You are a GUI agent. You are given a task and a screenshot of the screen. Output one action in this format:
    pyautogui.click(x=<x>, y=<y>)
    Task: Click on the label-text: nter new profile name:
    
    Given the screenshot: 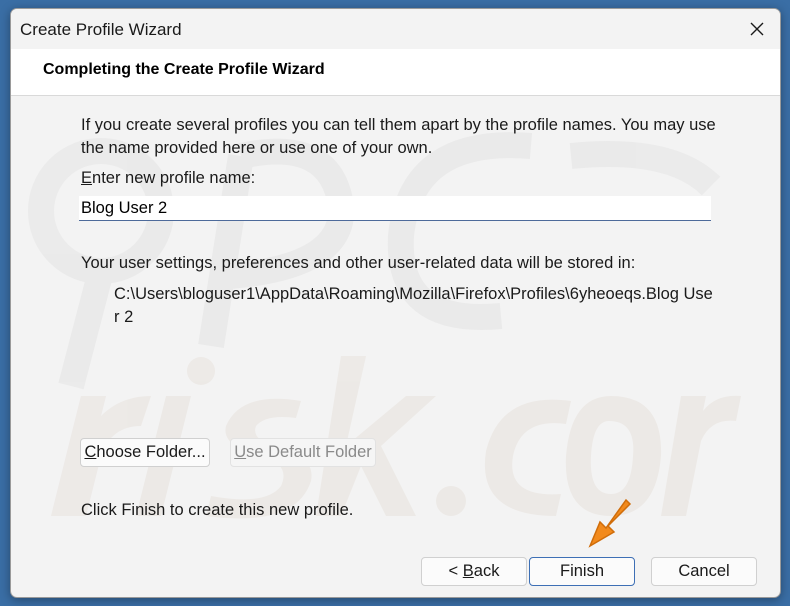 What is the action you would take?
    pyautogui.click(x=174, y=178)
    